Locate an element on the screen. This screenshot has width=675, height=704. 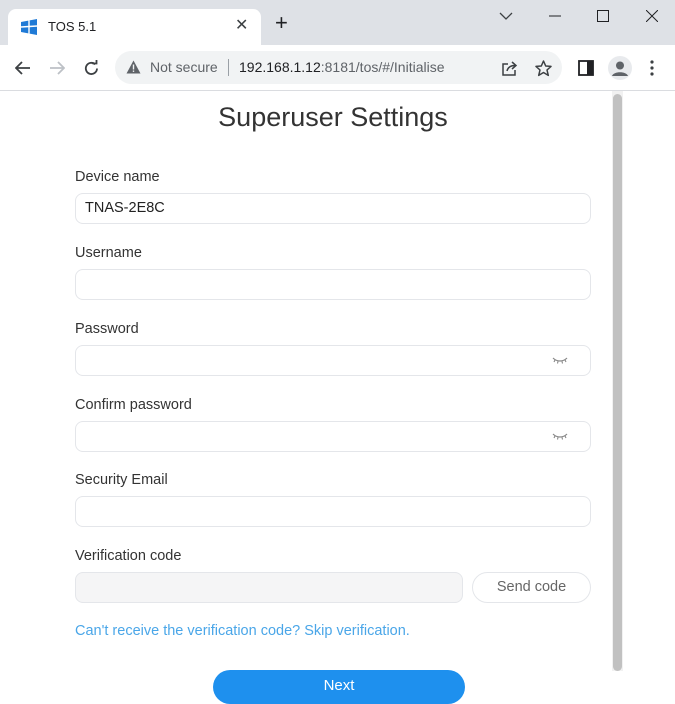
verification-code-input is located at coordinates (269, 587).